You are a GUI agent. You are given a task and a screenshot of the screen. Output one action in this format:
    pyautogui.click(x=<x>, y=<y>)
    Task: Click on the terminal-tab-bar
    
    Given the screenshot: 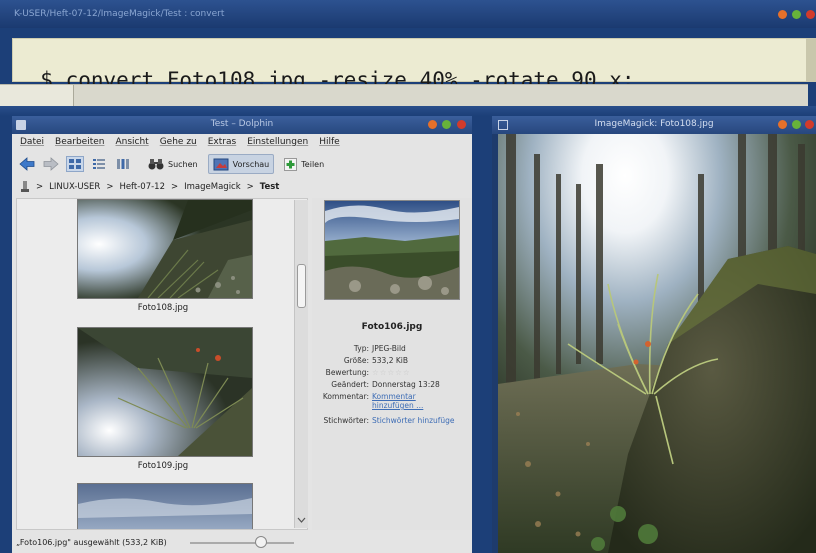 What is the action you would take?
    pyautogui.click(x=404, y=95)
    